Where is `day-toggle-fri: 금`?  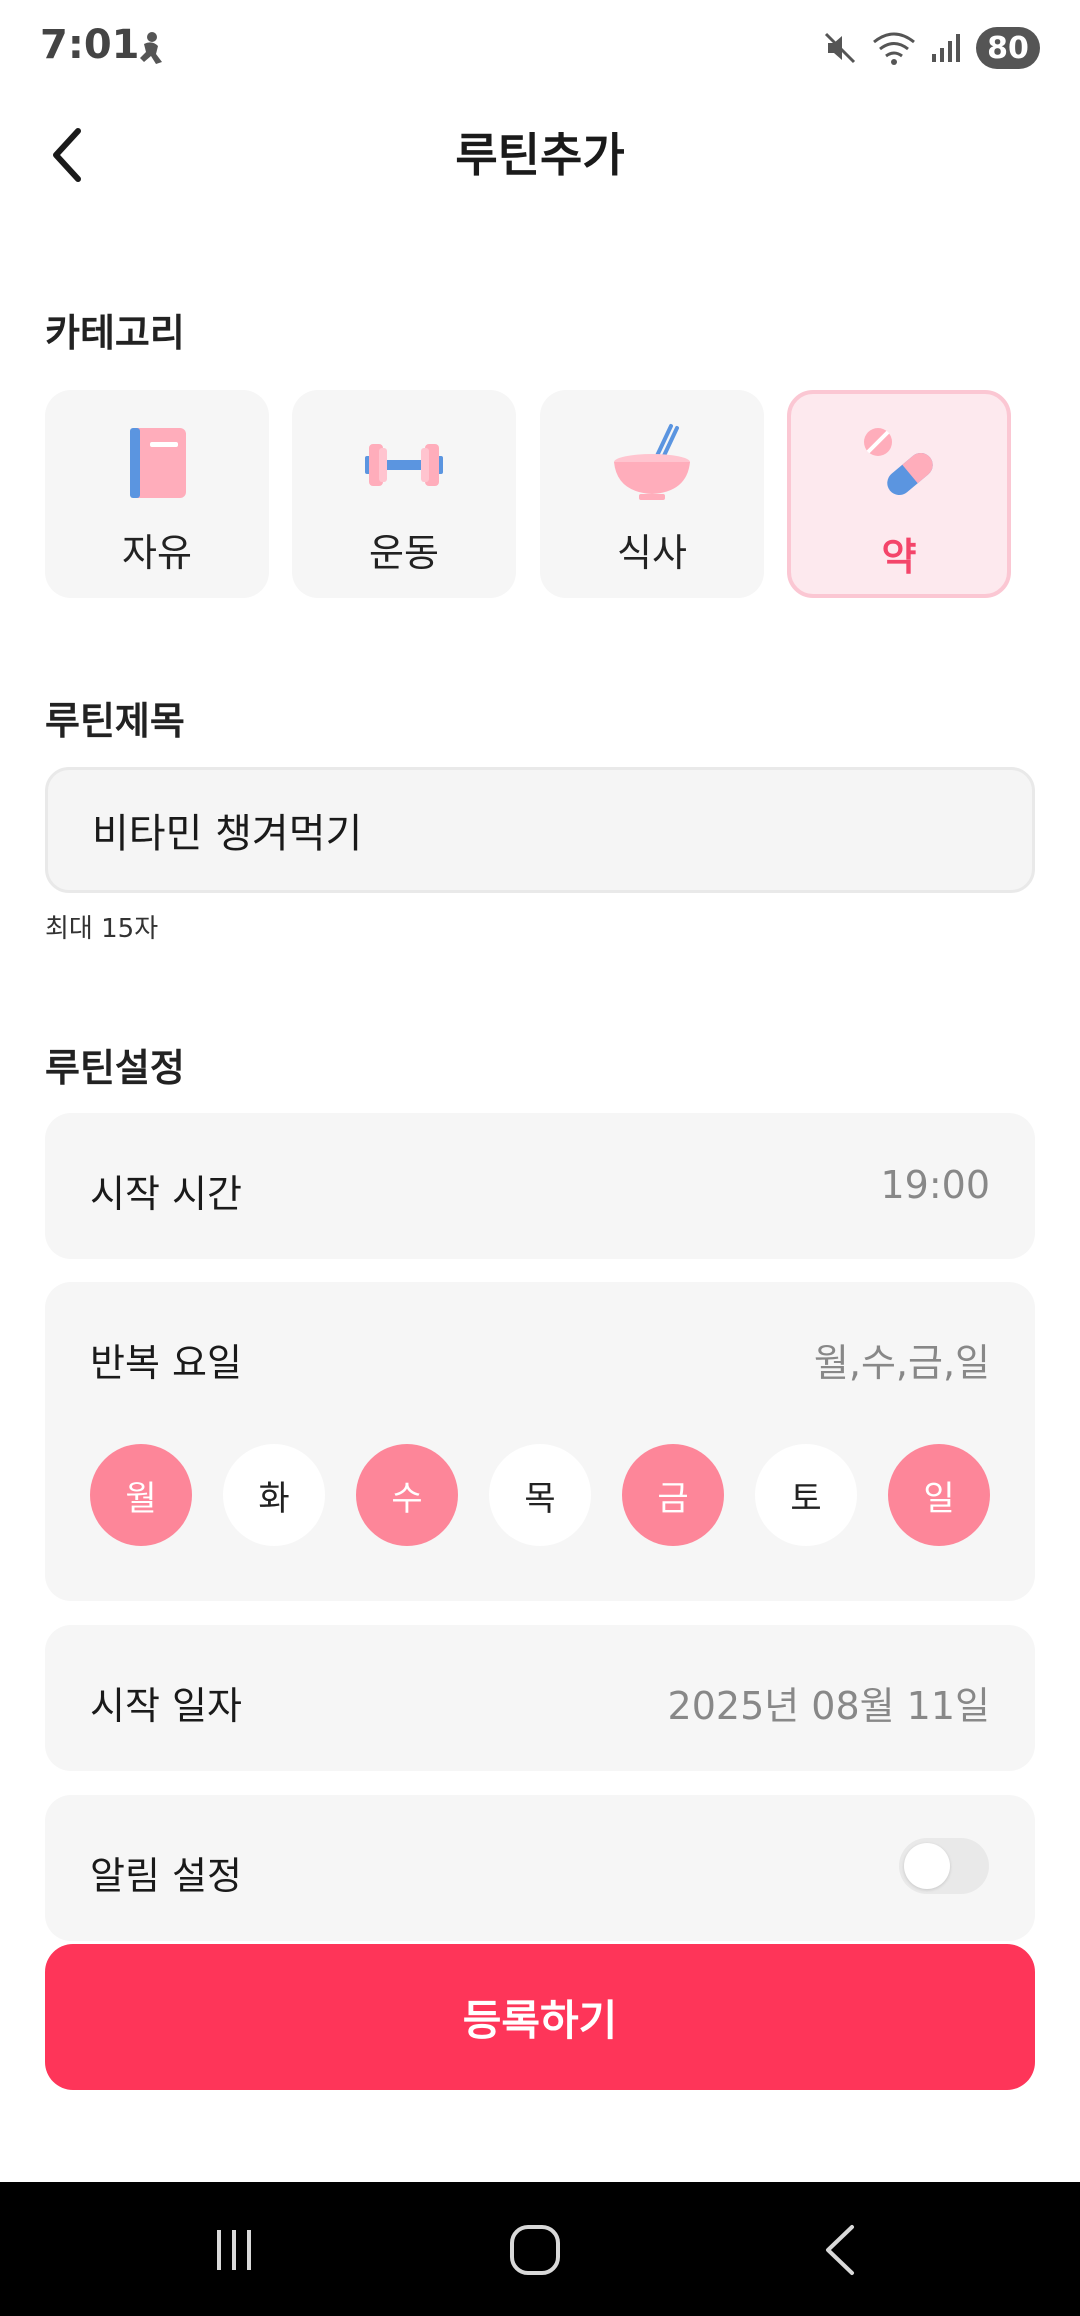
day-toggle-fri: 금 is located at coordinates (673, 1495).